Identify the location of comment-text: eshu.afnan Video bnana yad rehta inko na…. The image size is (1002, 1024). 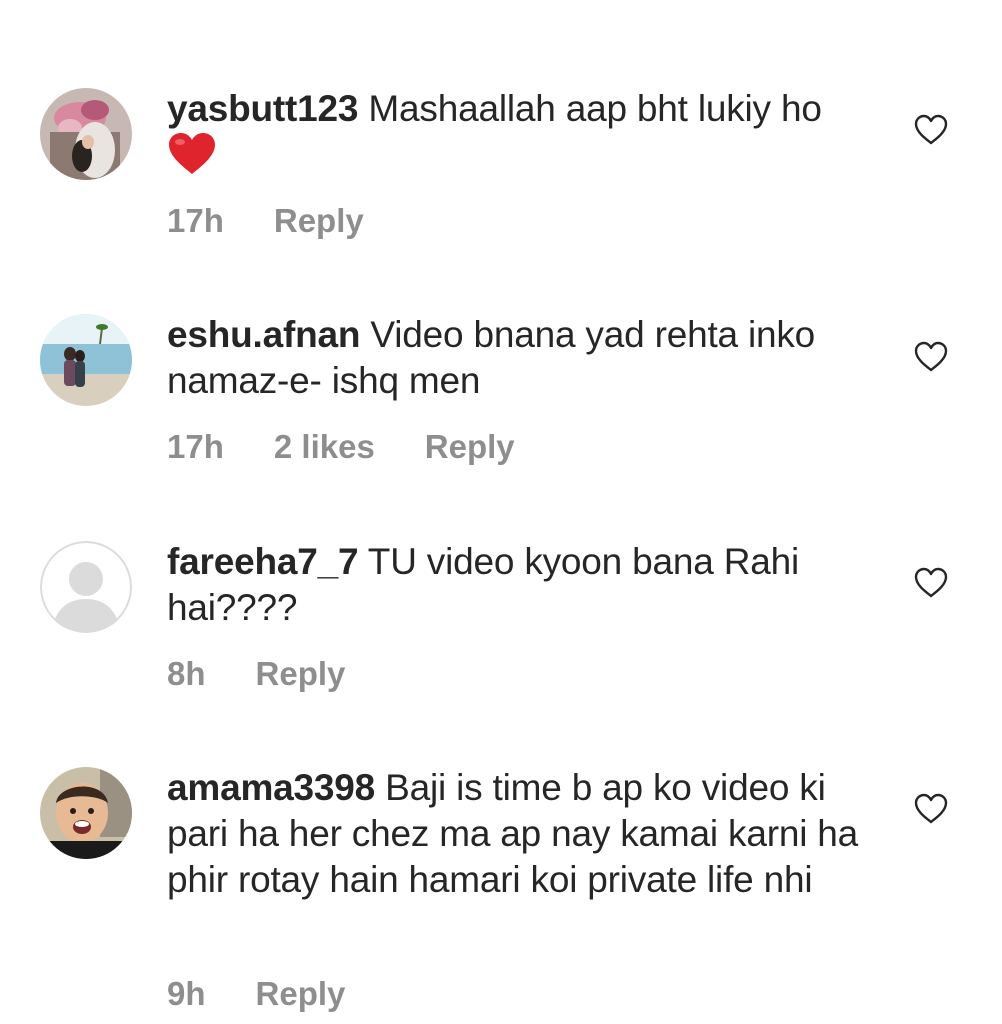
(517, 358).